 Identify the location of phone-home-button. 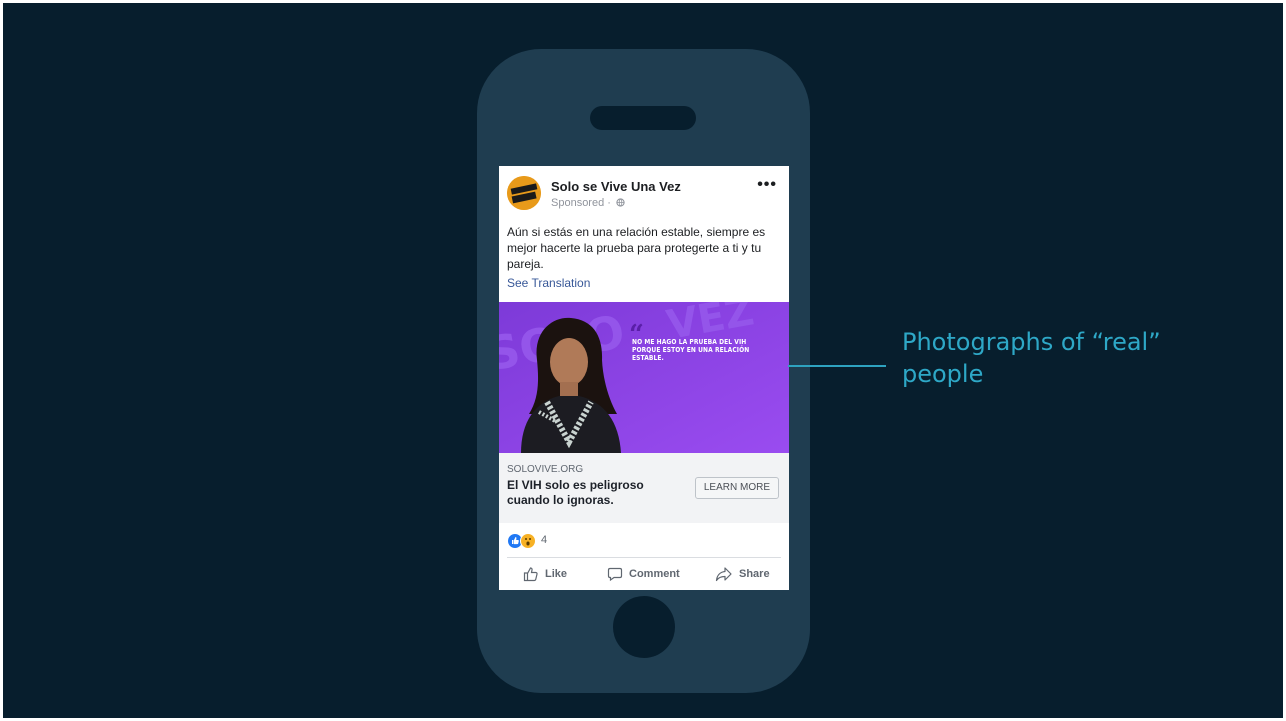
(644, 627).